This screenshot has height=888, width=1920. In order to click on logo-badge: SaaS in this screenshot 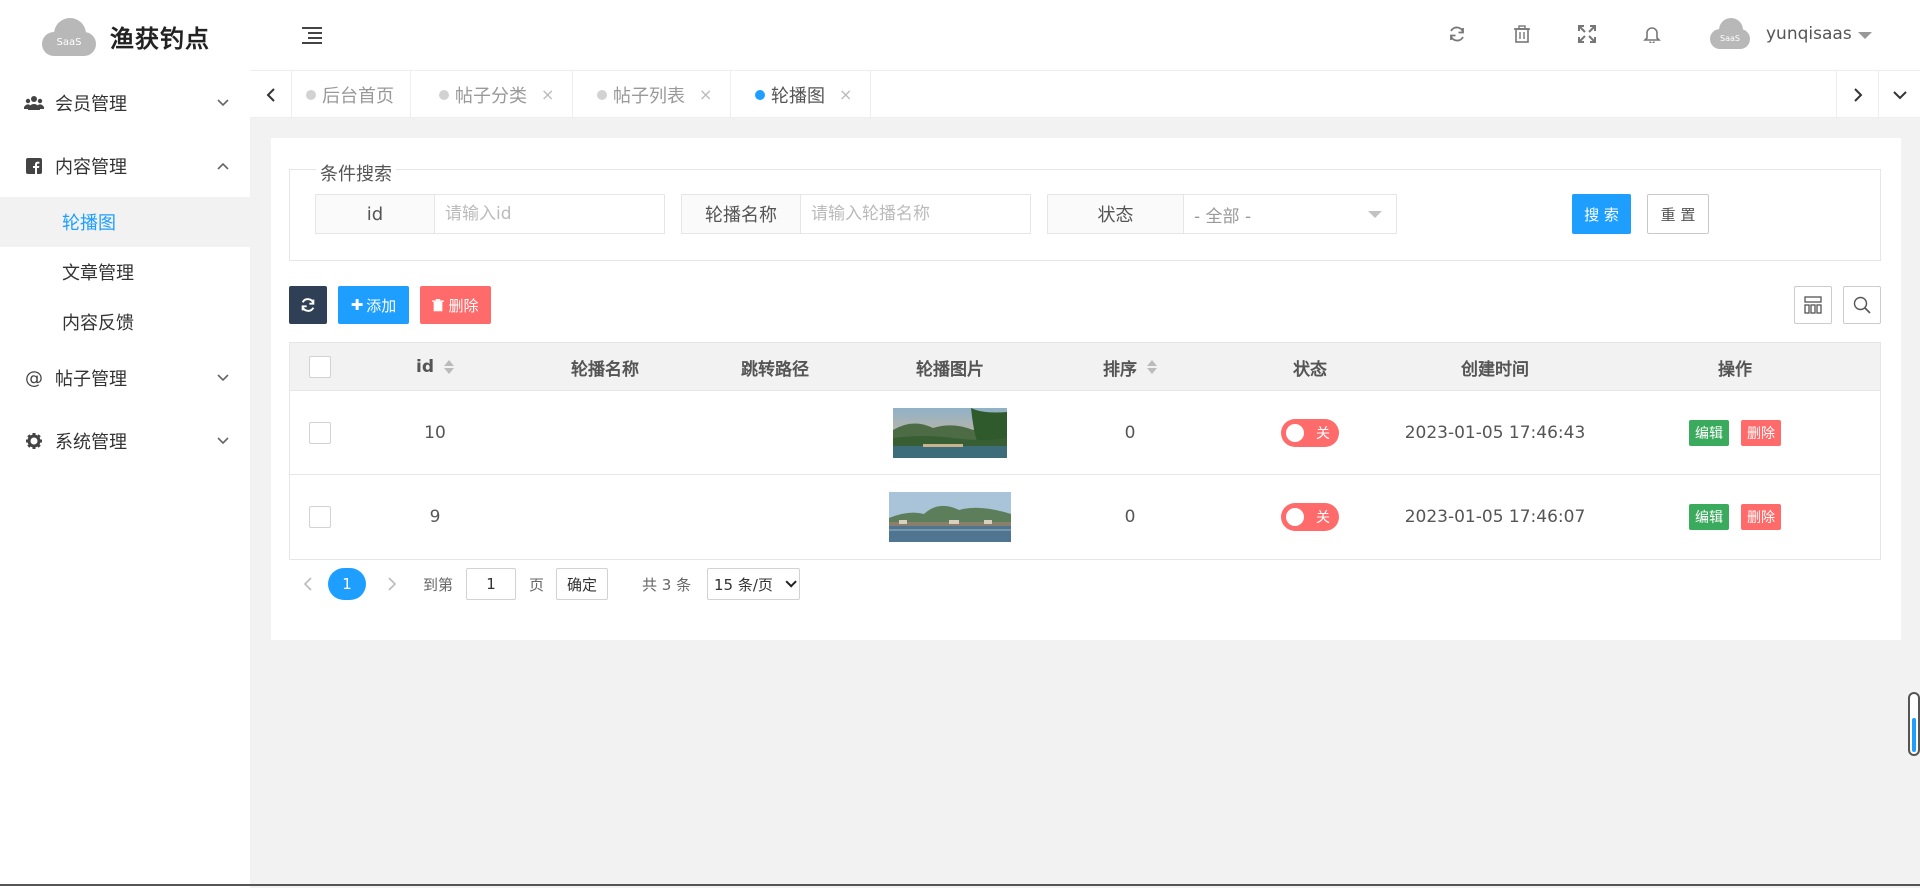, I will do `click(69, 42)`.